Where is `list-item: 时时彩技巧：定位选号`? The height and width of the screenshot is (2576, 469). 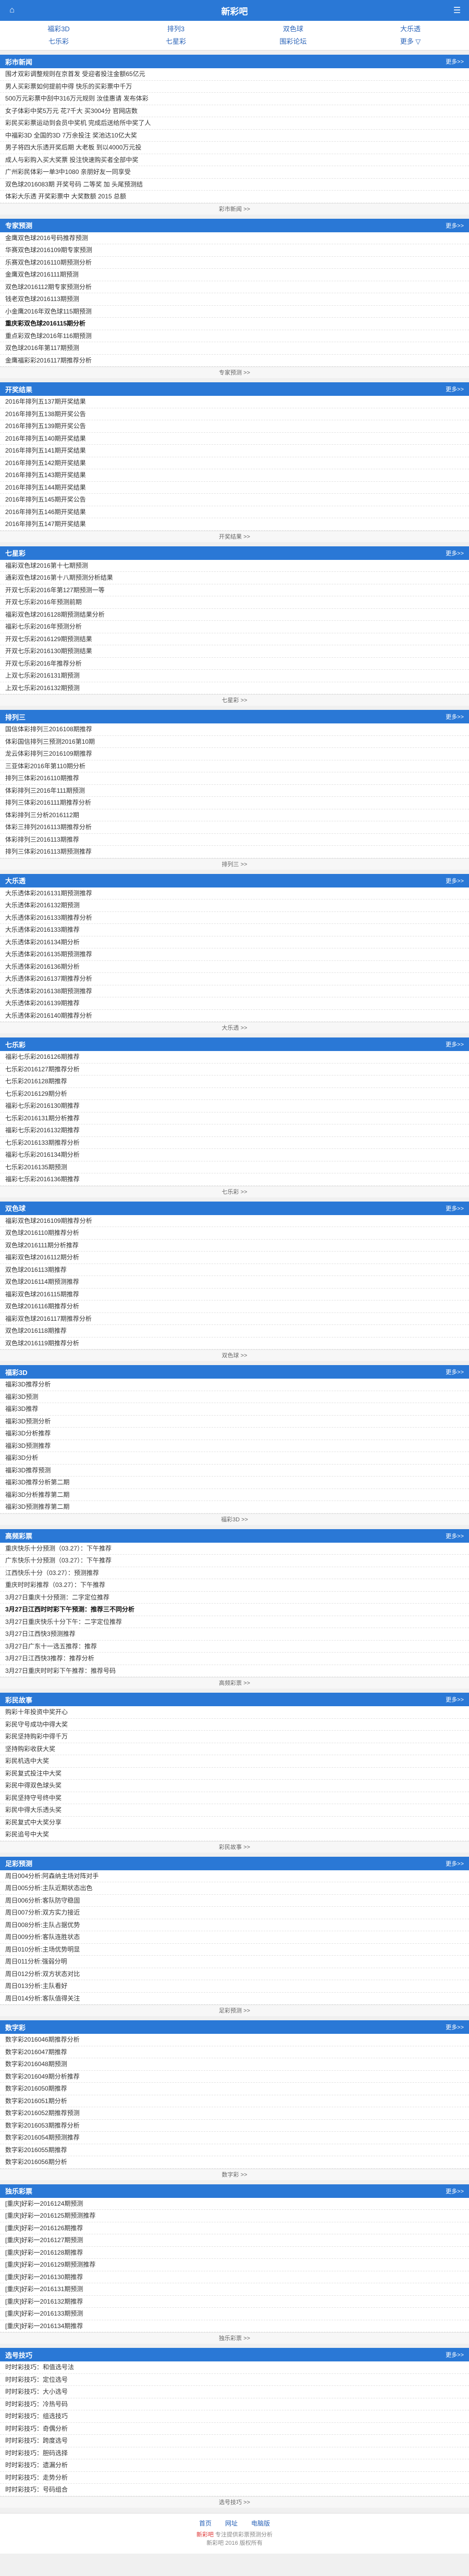 list-item: 时时彩技巧：定位选号 is located at coordinates (234, 2380).